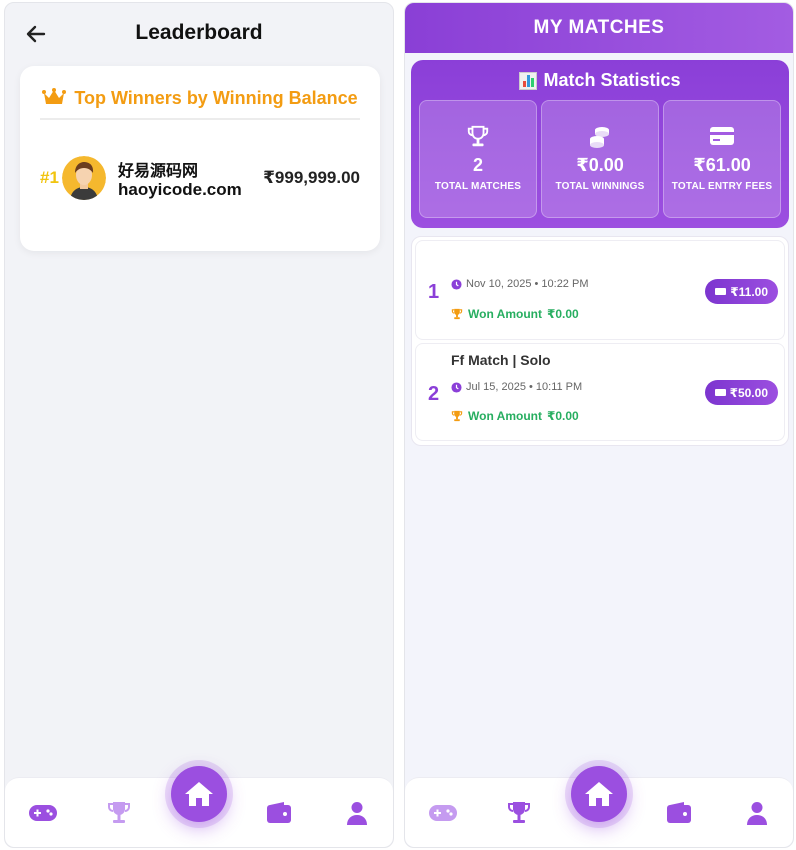  I want to click on match-index: 2, so click(434, 394).